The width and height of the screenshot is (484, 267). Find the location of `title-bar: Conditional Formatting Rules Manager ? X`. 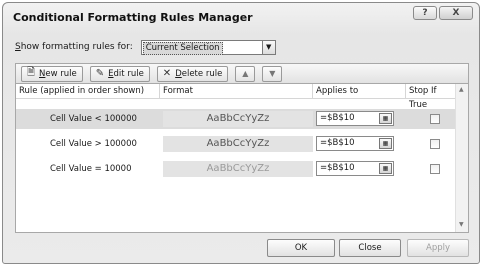

title-bar: Conditional Formatting Rules Manager ? X is located at coordinates (241, 15).